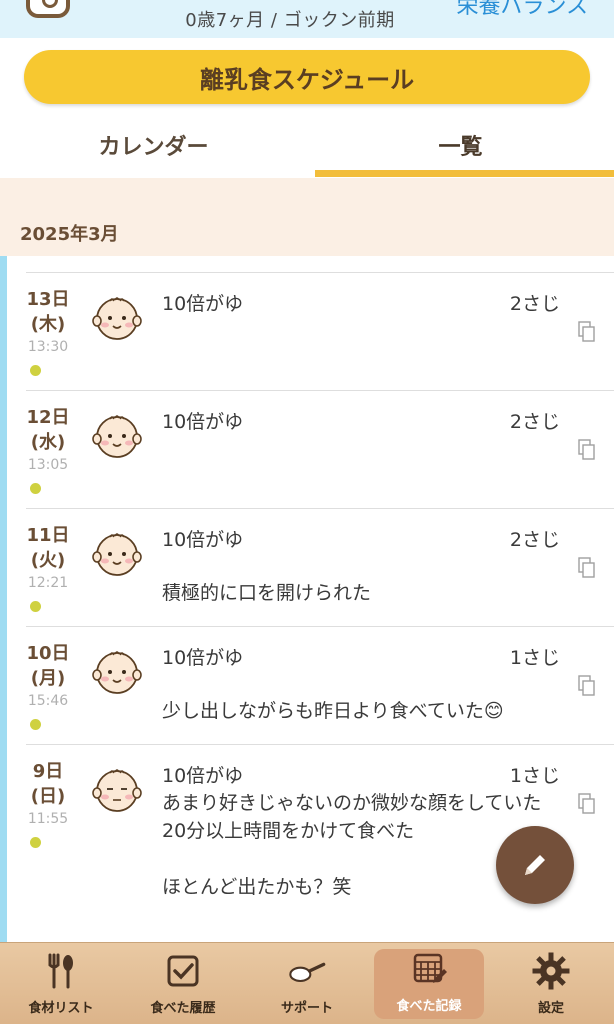 Image resolution: width=614 pixels, height=1024 pixels. I want to click on entry-date: 10日 (月), so click(48, 666).